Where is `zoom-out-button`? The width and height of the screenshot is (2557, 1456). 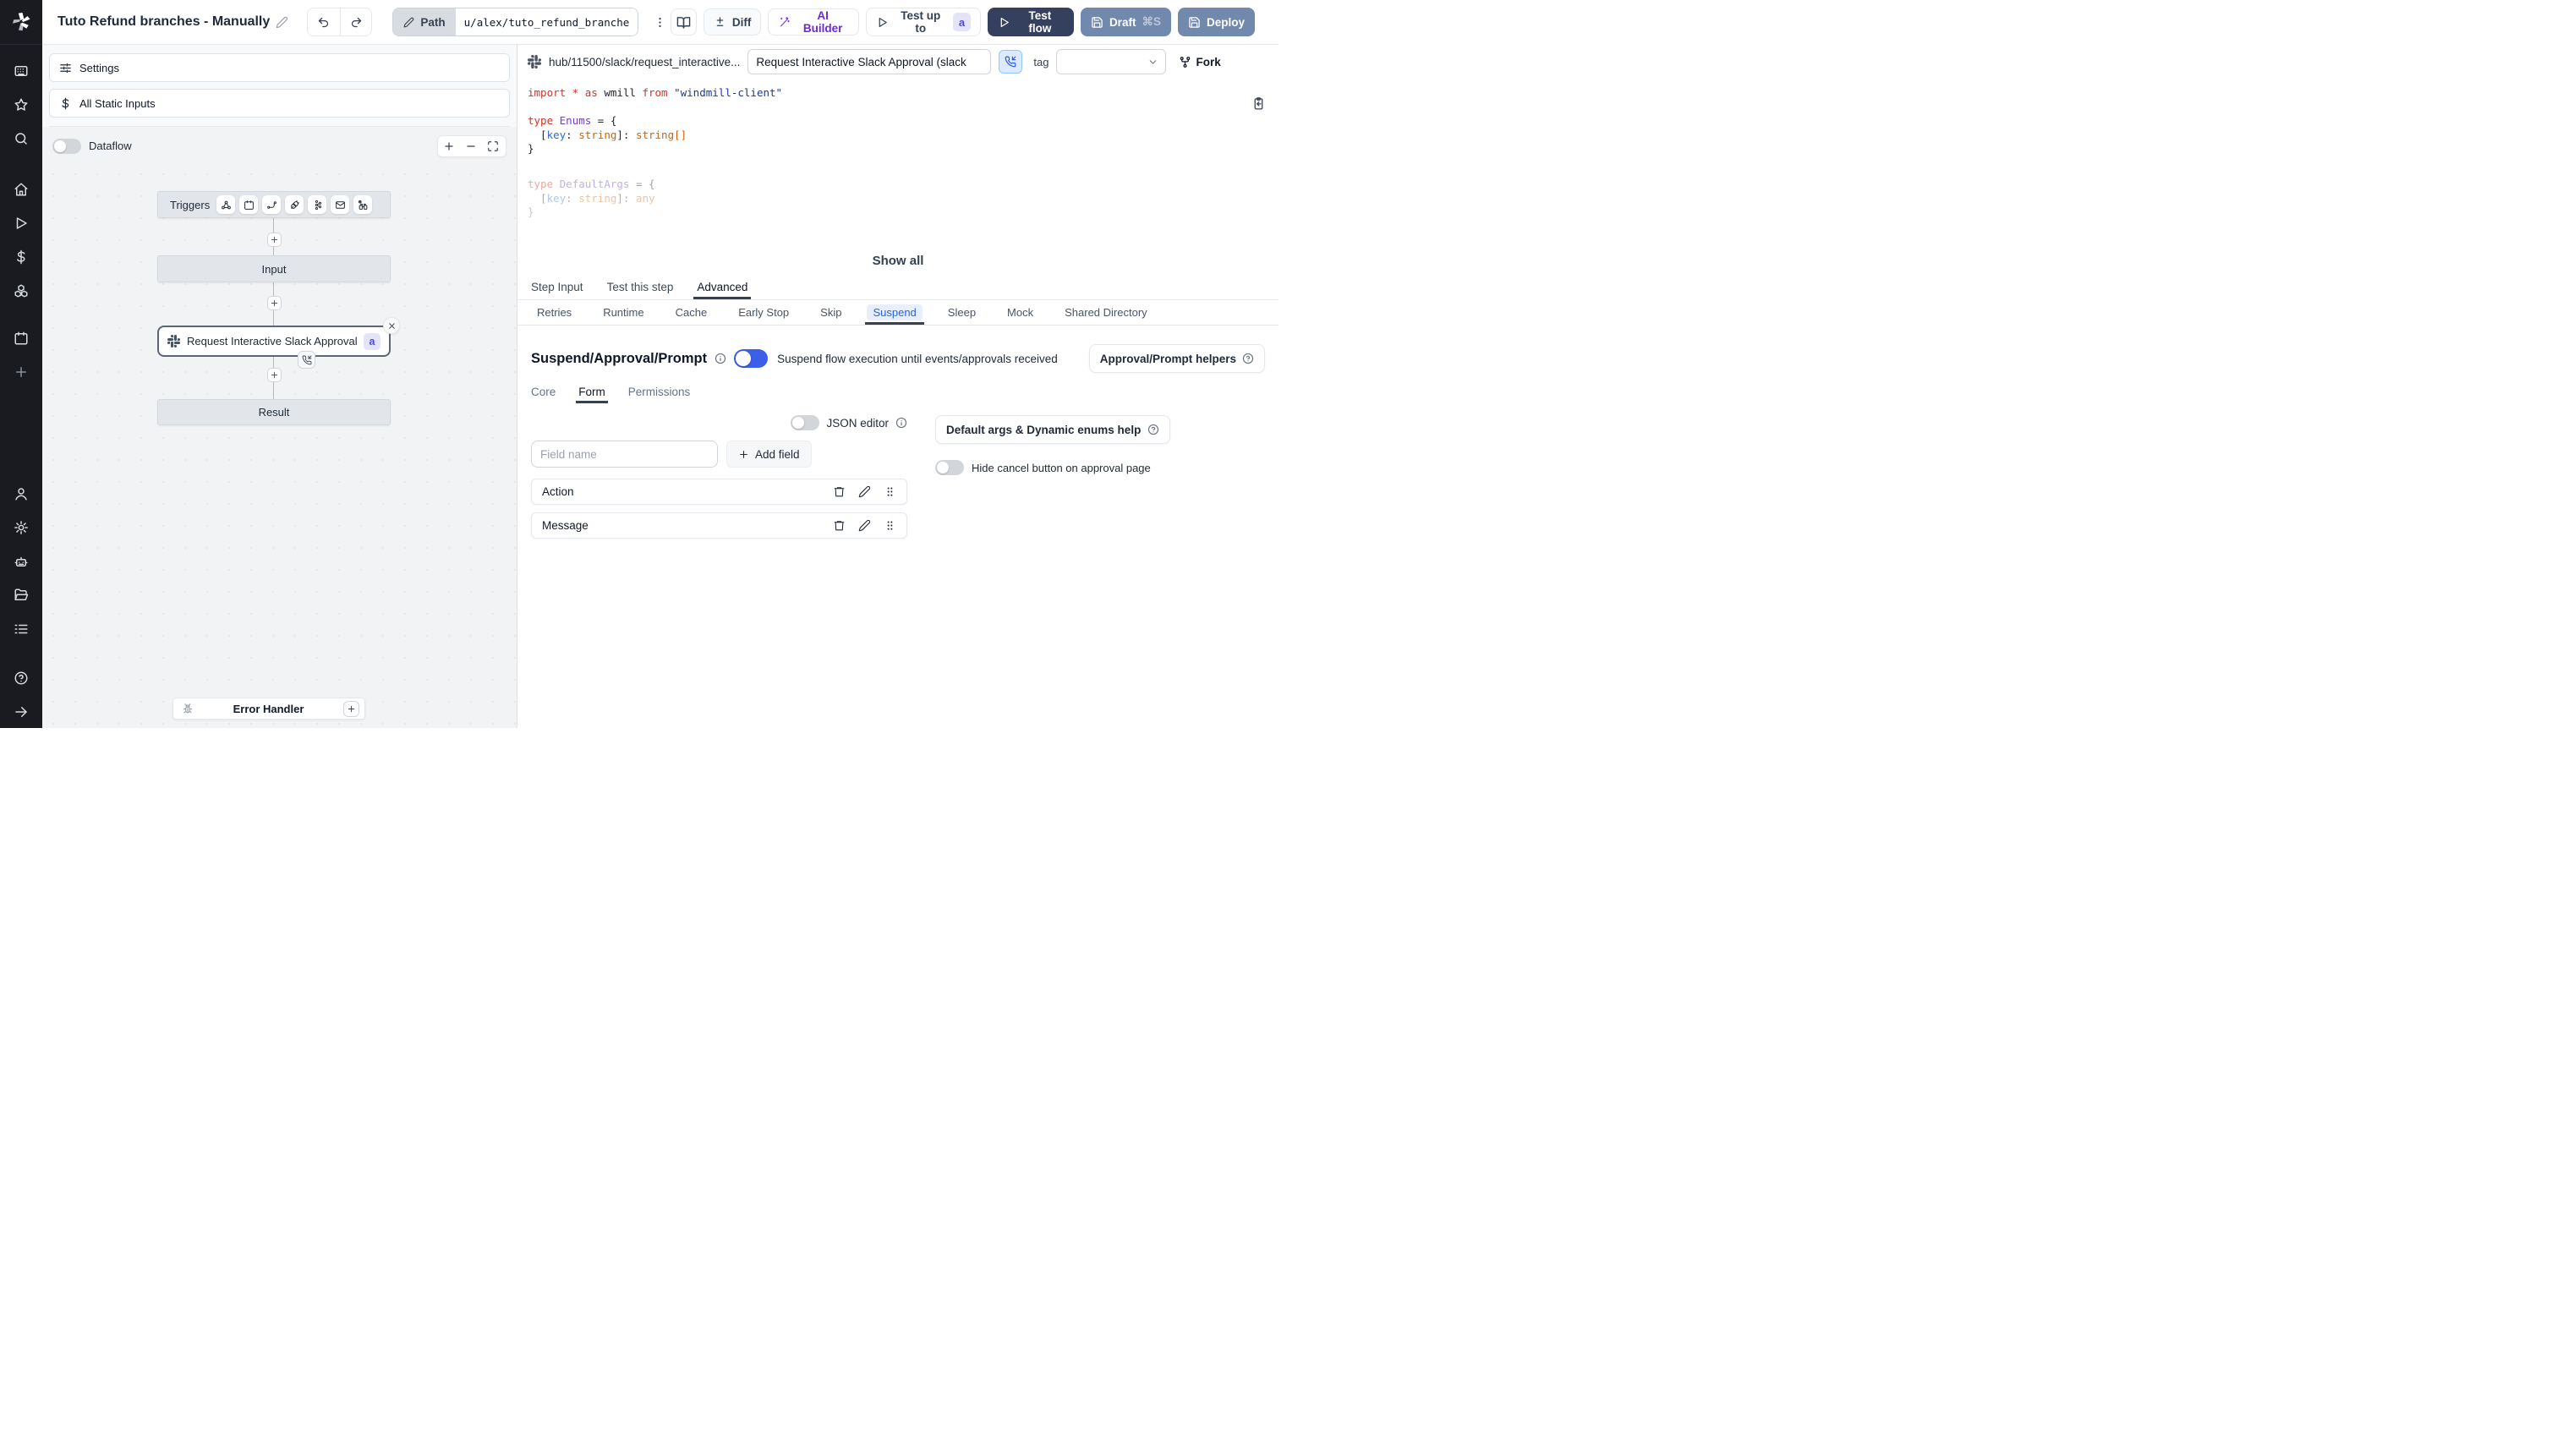
zoom-out-button is located at coordinates (472, 146).